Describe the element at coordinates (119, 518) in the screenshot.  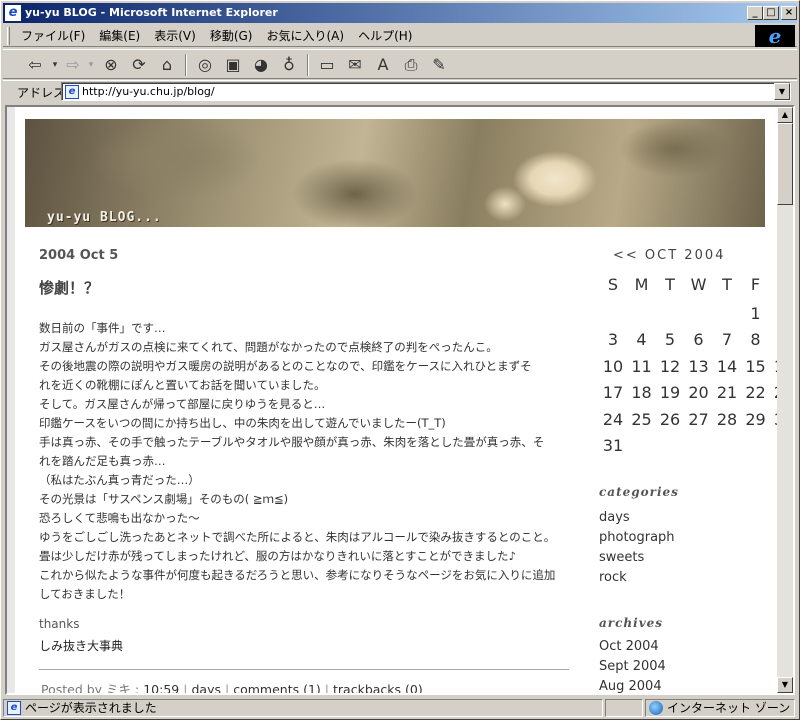
I see `entry-line: 恐ろしくて悲鳴も出なかった～` at that location.